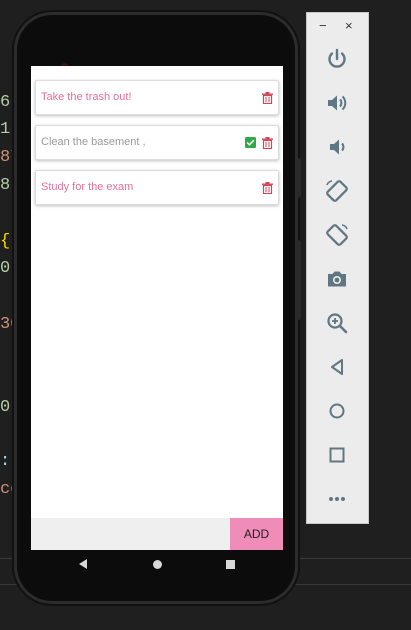 This screenshot has width=411, height=630. What do you see at coordinates (157, 142) in the screenshot?
I see `todo-item: Clean the basement ,` at bounding box center [157, 142].